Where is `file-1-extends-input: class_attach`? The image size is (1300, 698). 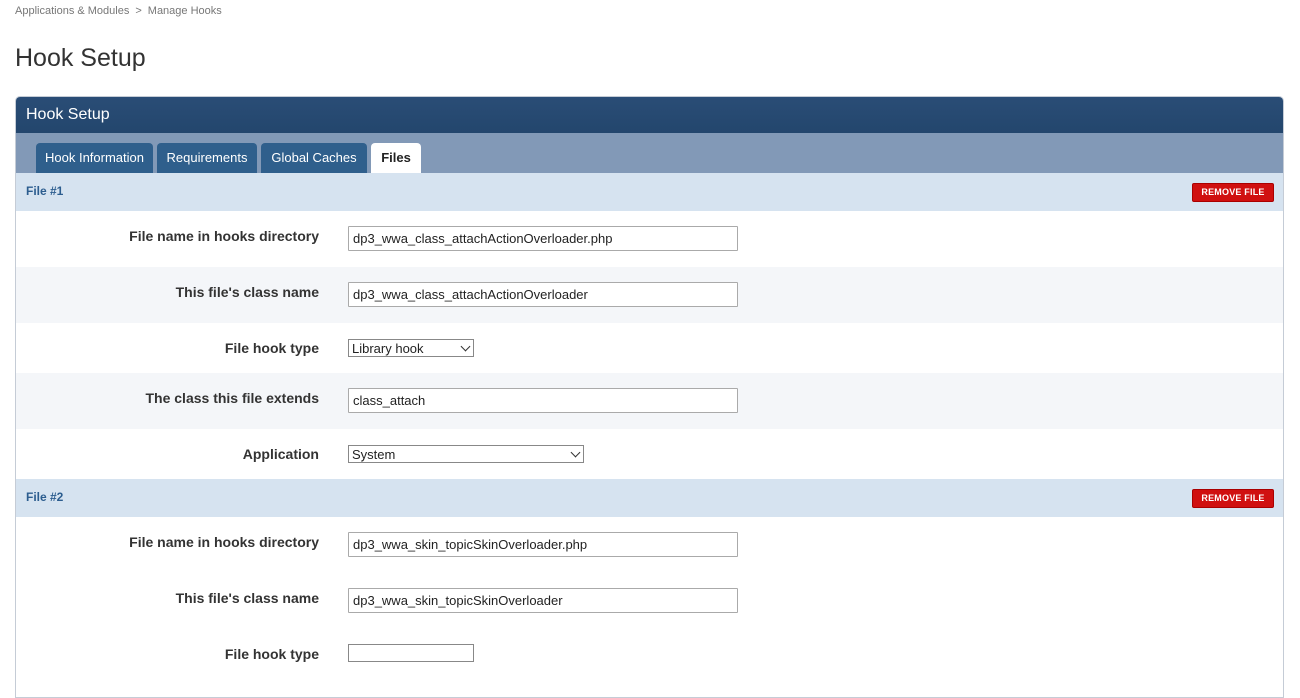
file-1-extends-input: class_attach is located at coordinates (543, 400).